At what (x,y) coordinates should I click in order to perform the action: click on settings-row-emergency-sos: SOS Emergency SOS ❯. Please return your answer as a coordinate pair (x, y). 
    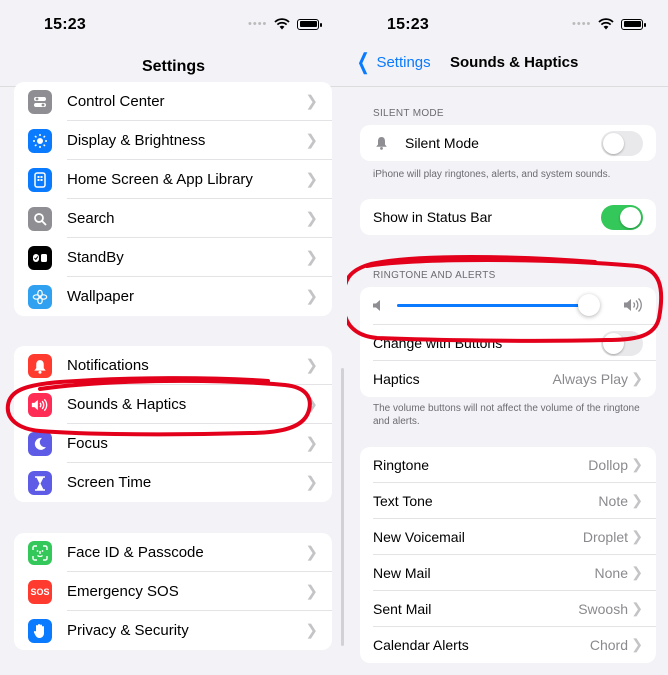
    Looking at the image, I should click on (173, 591).